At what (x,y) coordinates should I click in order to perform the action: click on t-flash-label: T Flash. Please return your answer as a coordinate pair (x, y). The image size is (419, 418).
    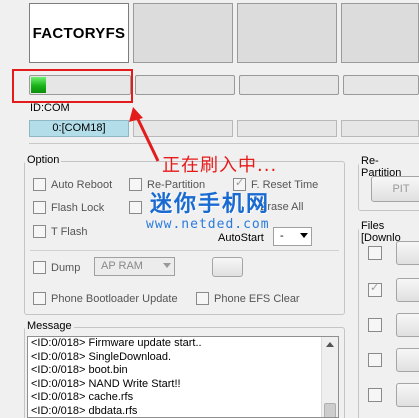
    Looking at the image, I should click on (69, 231).